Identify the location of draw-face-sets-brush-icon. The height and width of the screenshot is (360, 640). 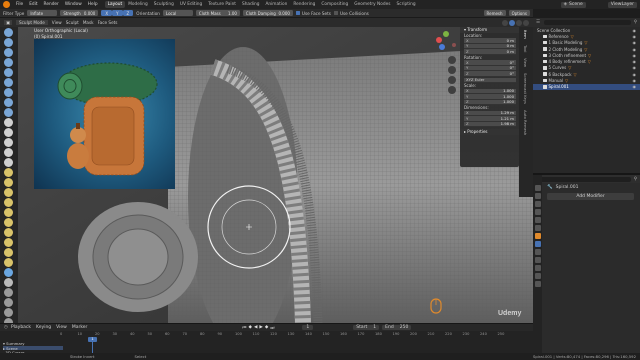
(8, 302).